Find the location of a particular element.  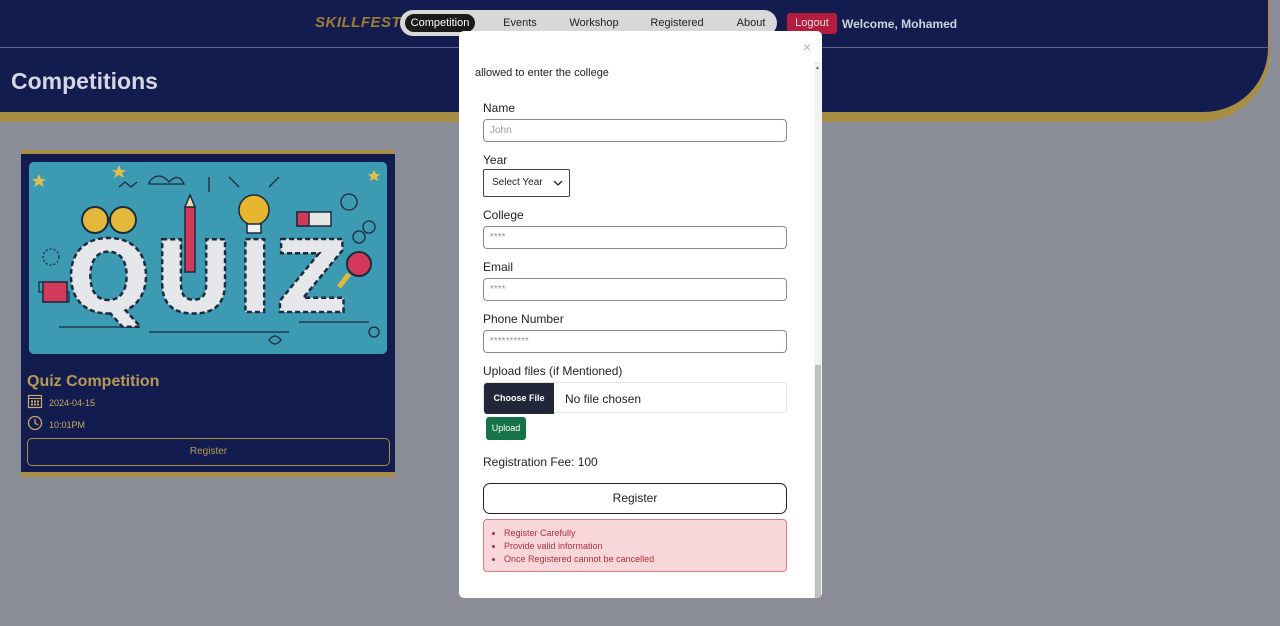

register-button: Register is located at coordinates (635, 498).